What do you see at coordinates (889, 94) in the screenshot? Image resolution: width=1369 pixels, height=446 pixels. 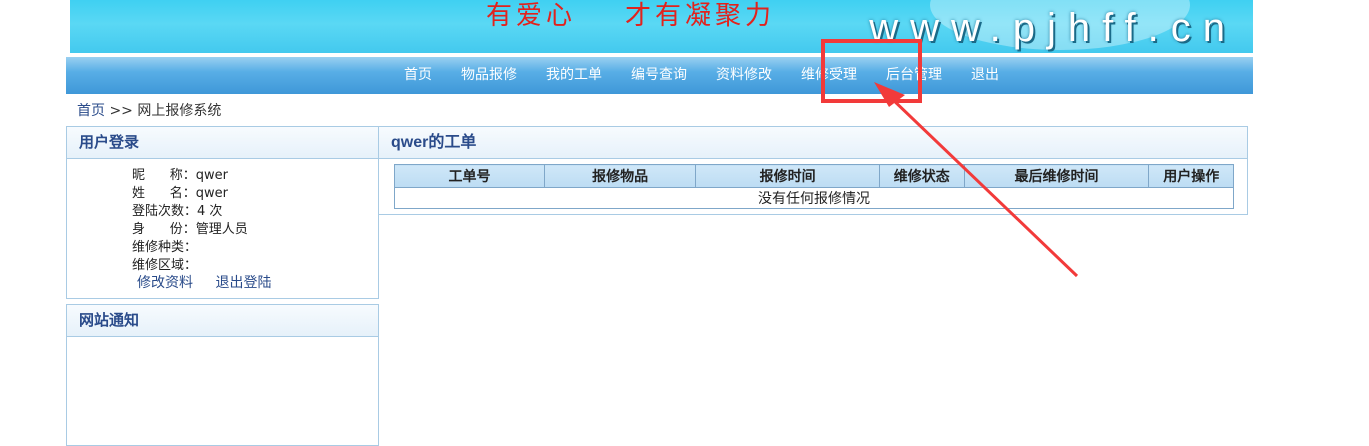 I see `arrow-head` at bounding box center [889, 94].